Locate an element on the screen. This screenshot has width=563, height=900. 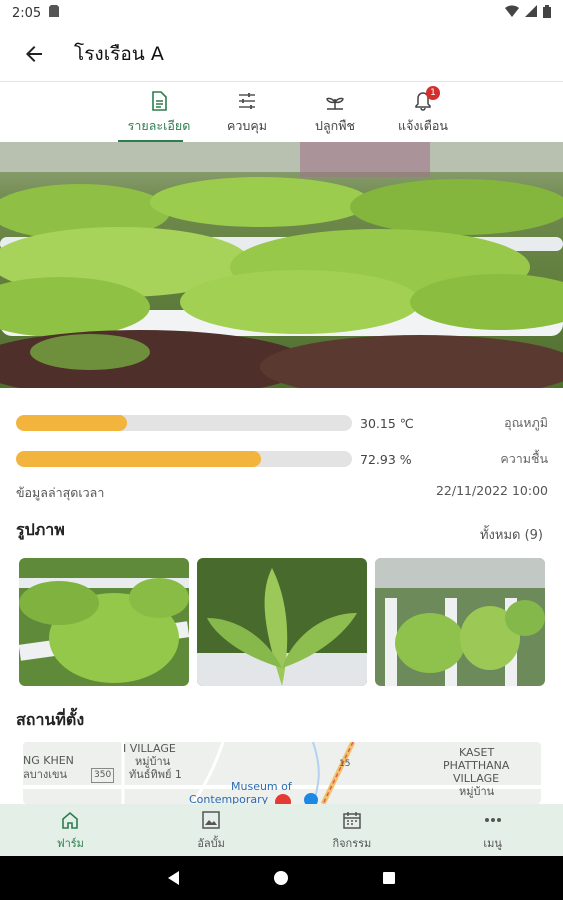
humidity-bar is located at coordinates (184, 459).